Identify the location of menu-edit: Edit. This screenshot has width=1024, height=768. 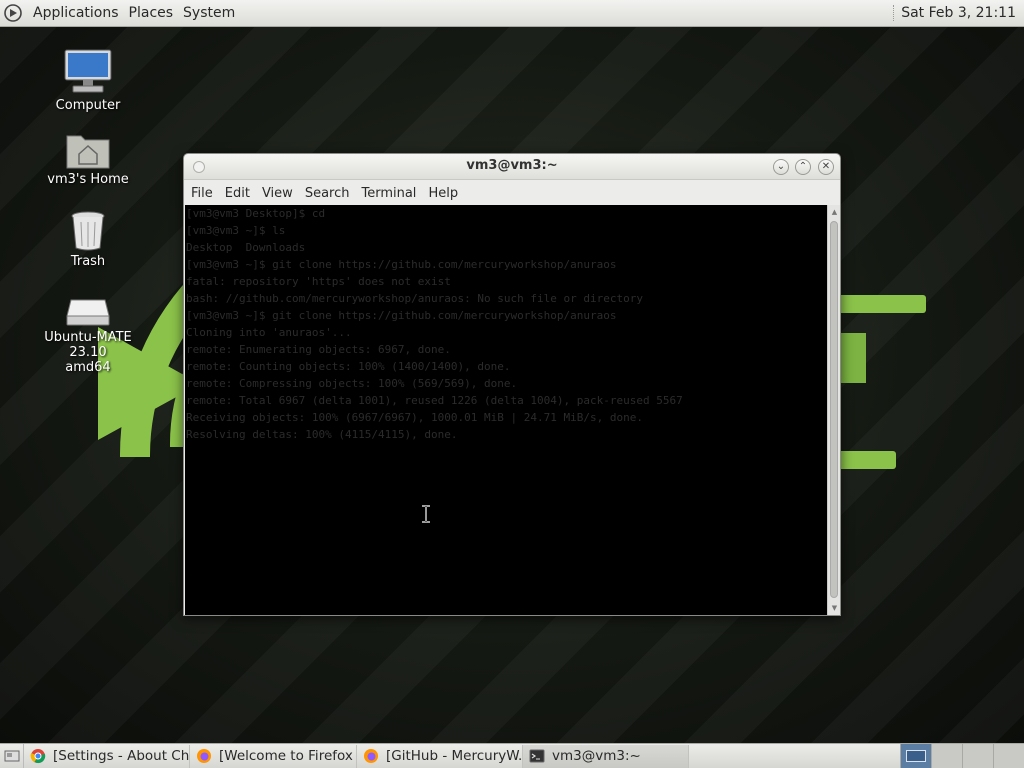
(239, 193).